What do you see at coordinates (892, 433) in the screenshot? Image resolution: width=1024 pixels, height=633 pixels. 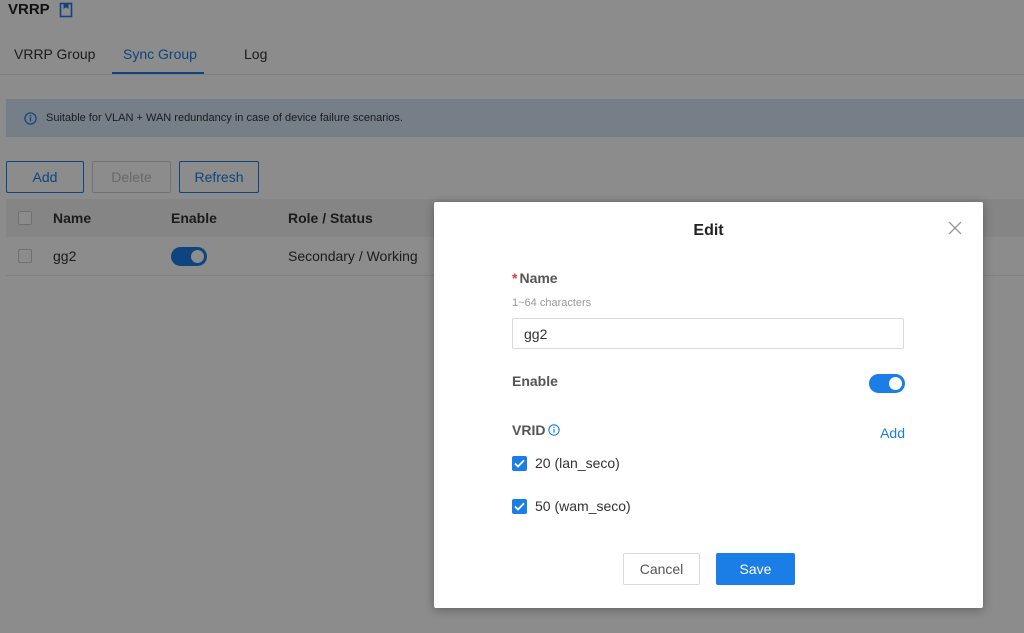 I see `vrid-add-link: Add` at bounding box center [892, 433].